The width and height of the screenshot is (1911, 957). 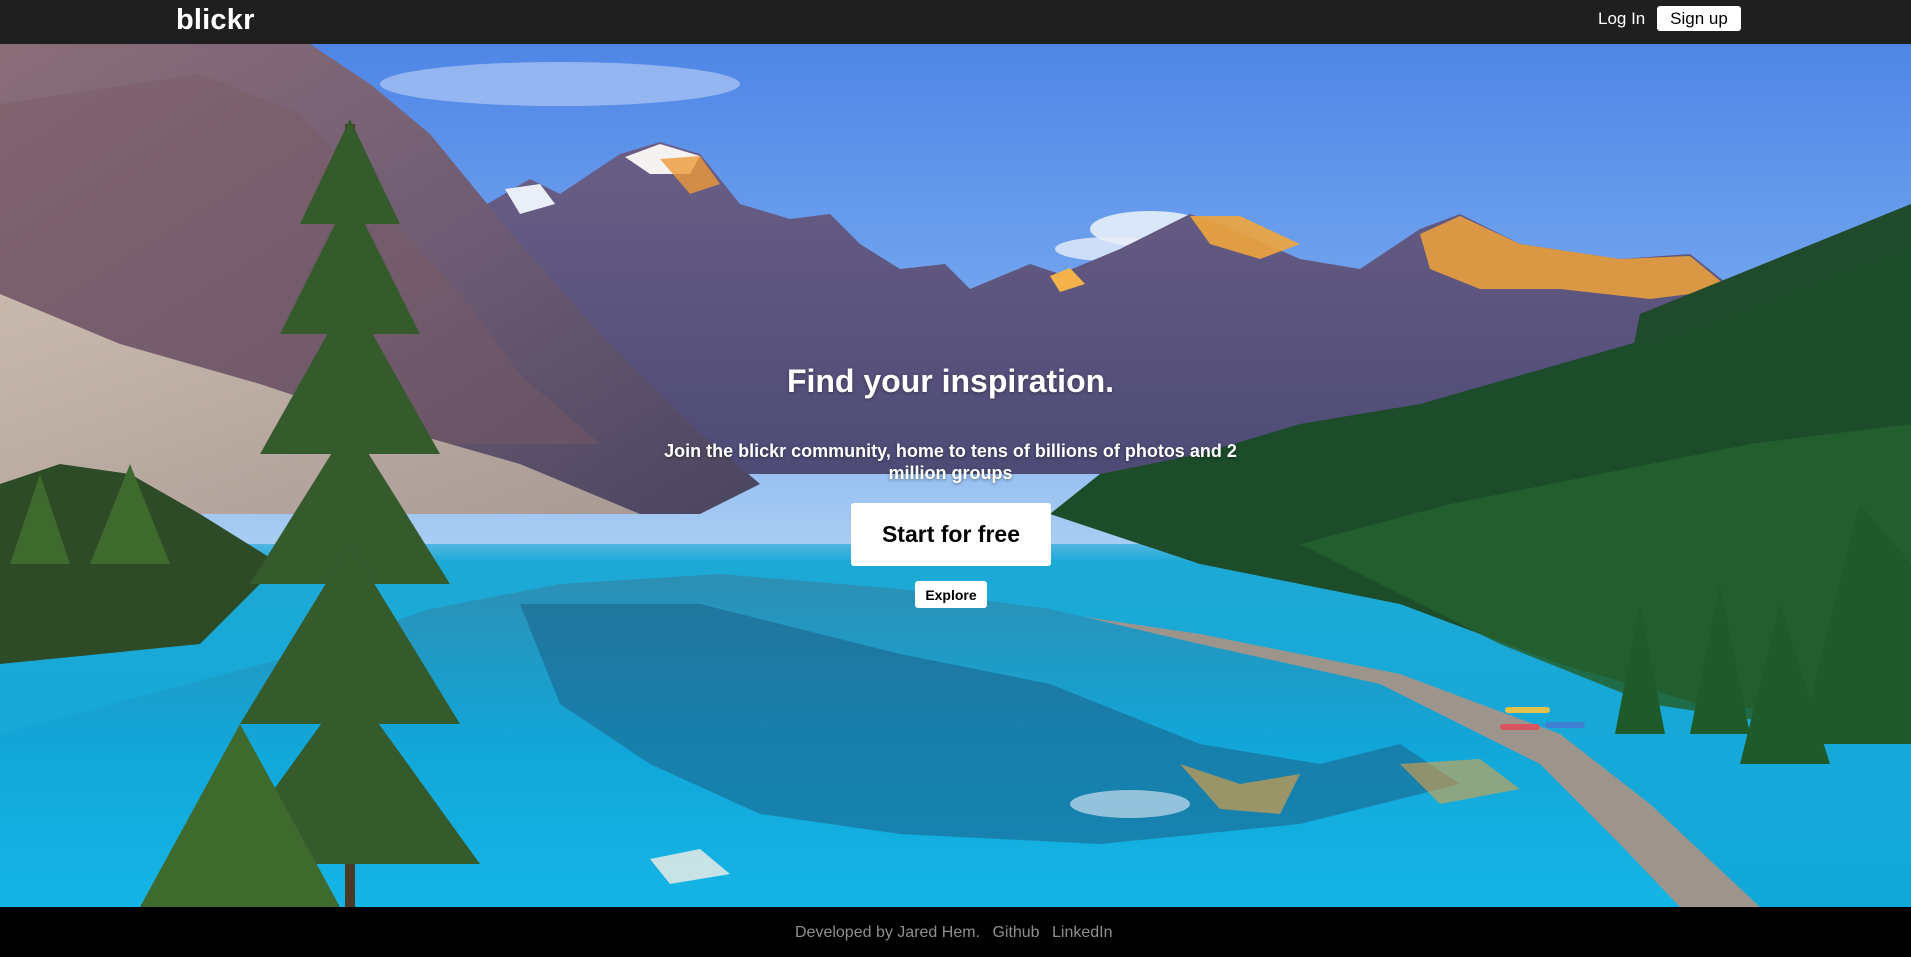 What do you see at coordinates (215, 20) in the screenshot?
I see `blickr-logo: blickr` at bounding box center [215, 20].